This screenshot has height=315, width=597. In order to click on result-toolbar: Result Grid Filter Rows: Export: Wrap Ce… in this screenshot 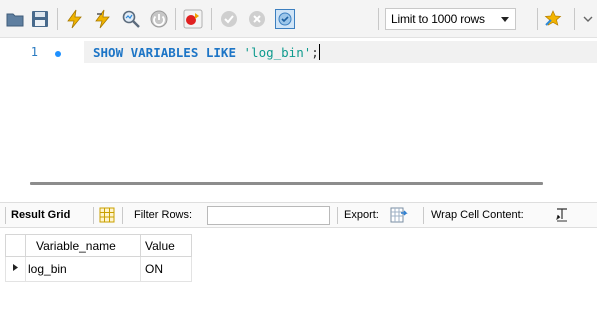, I will do `click(298, 215)`.